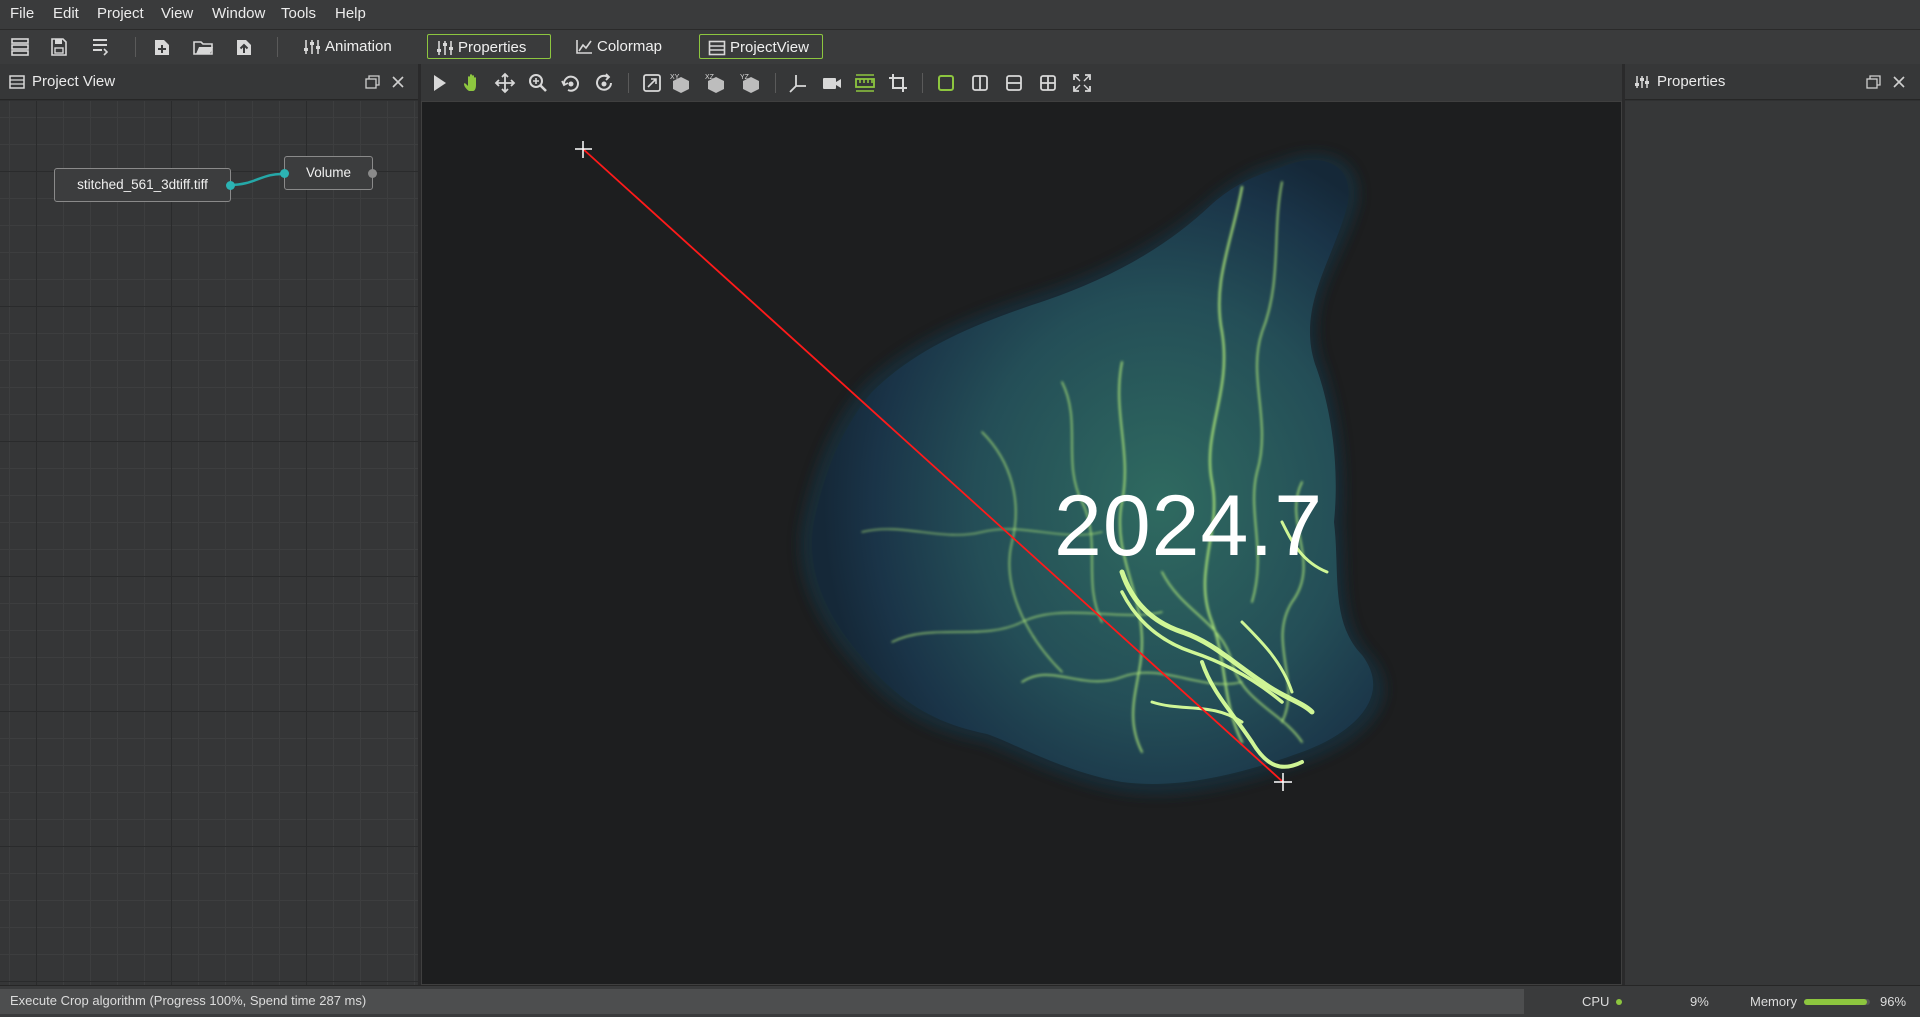 The height and width of the screenshot is (1017, 1920). Describe the element at coordinates (1691, 81) in the screenshot. I see `properties-title: Properties` at that location.